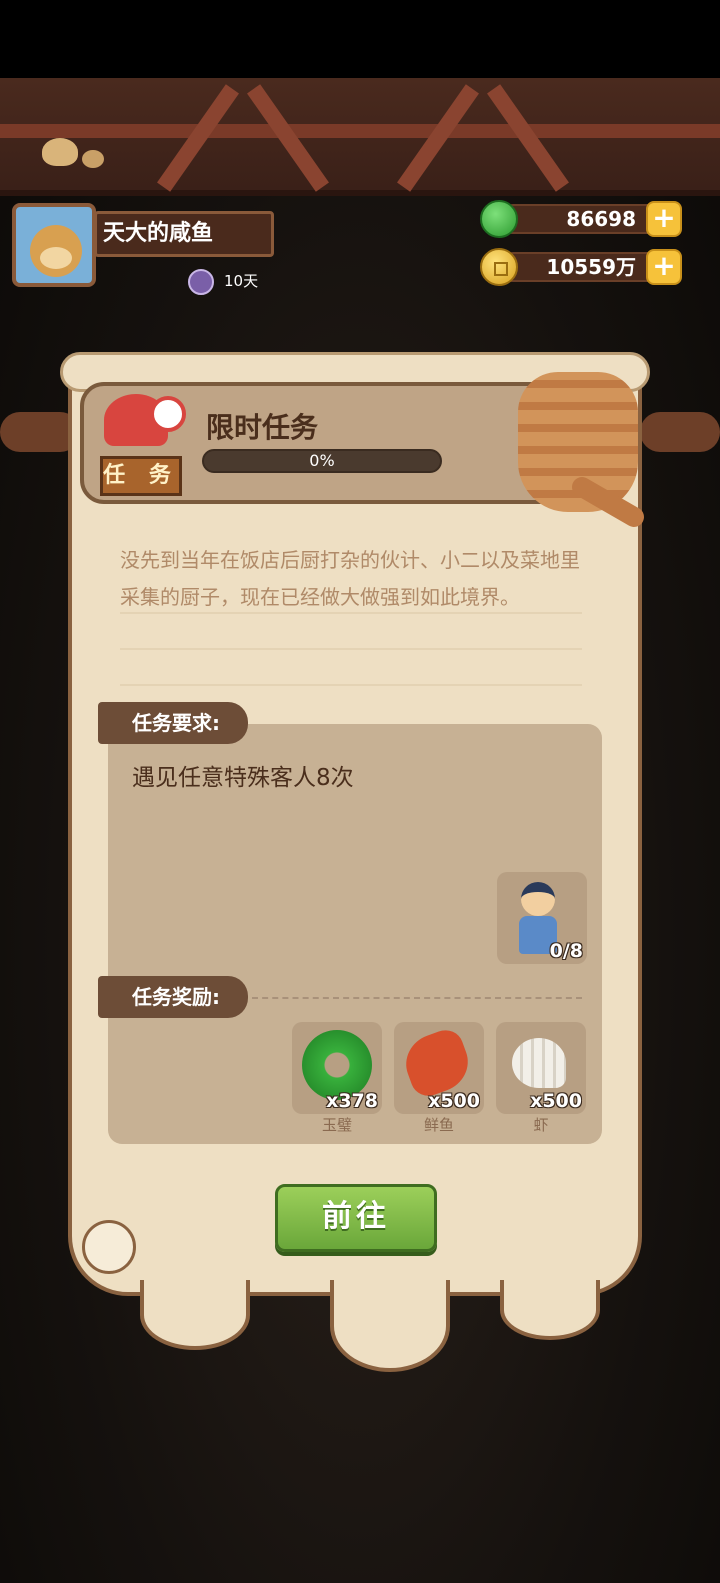 This screenshot has width=720, height=1583. What do you see at coordinates (499, 219) in the screenshot?
I see `jade-icon` at bounding box center [499, 219].